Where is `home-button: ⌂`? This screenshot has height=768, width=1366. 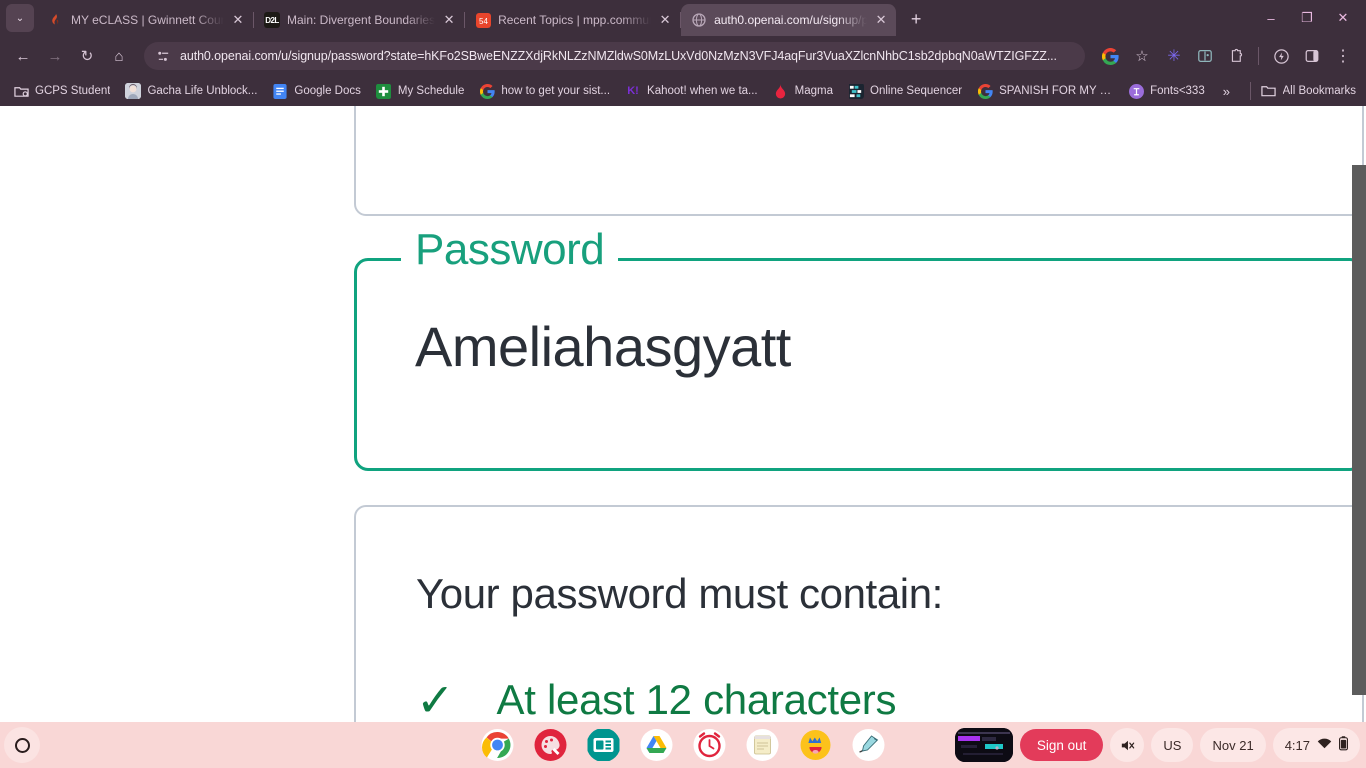
home-button: ⌂ is located at coordinates (119, 56).